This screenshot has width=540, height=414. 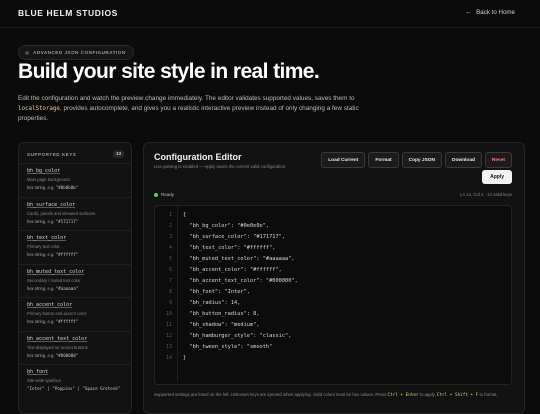 I want to click on hero-badge-label: ADVANCED JSON CONFIGURATION, so click(x=79, y=52).